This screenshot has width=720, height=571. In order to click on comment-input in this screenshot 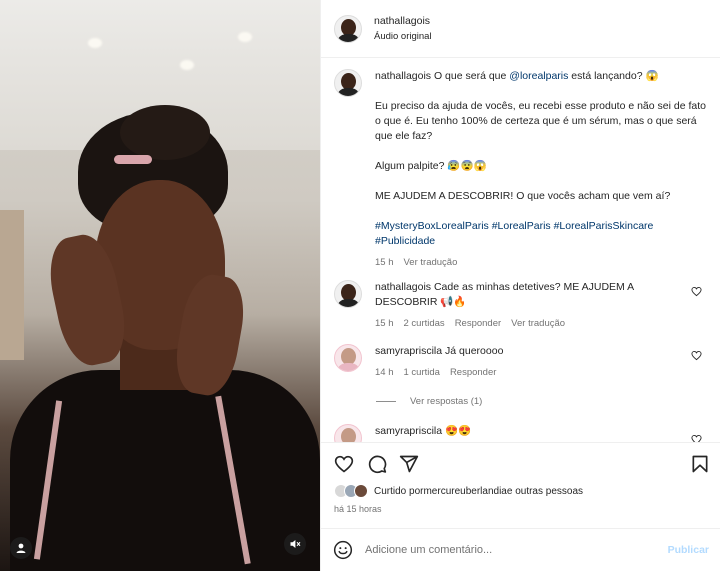, I will do `click(516, 550)`.